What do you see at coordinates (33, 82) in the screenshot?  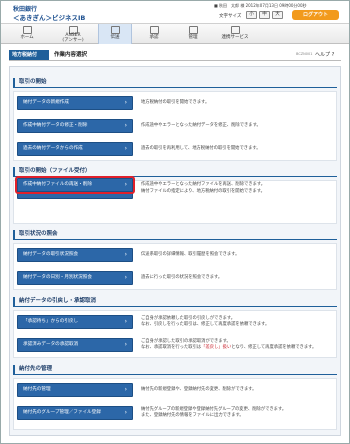 I see `section-title: 取引の開始` at bounding box center [33, 82].